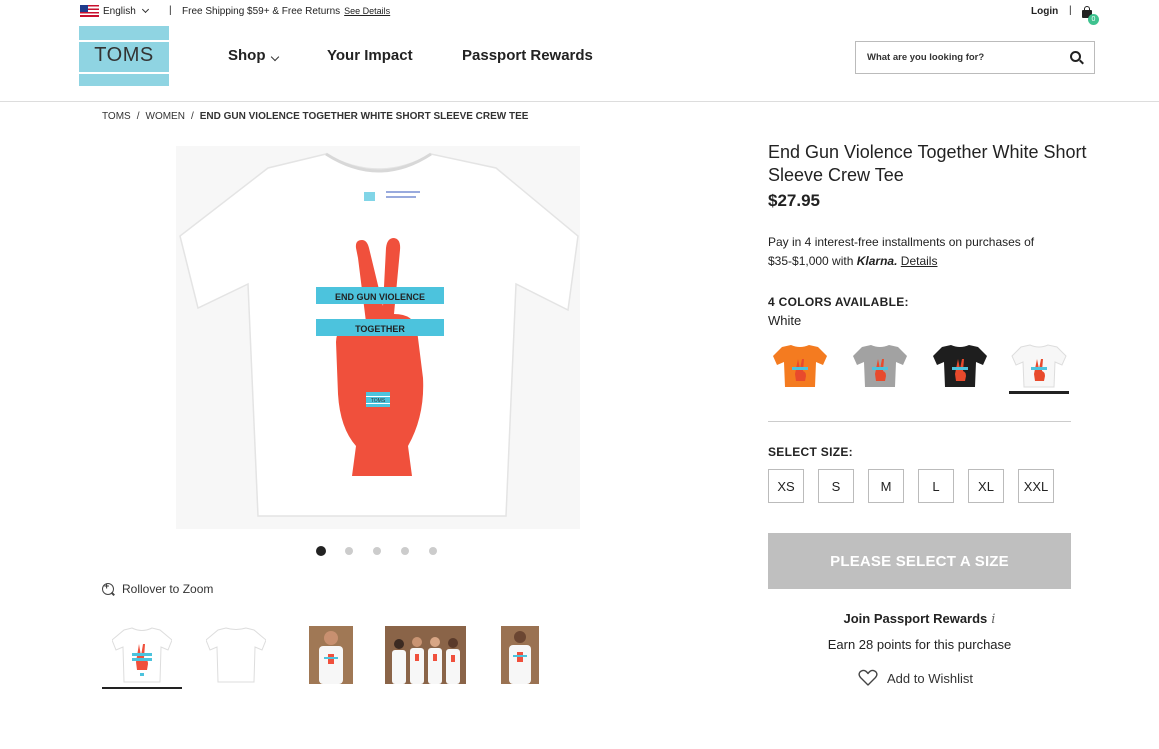 This screenshot has height=749, width=1159. What do you see at coordinates (883, 364) in the screenshot?
I see `color-swatch-grey` at bounding box center [883, 364].